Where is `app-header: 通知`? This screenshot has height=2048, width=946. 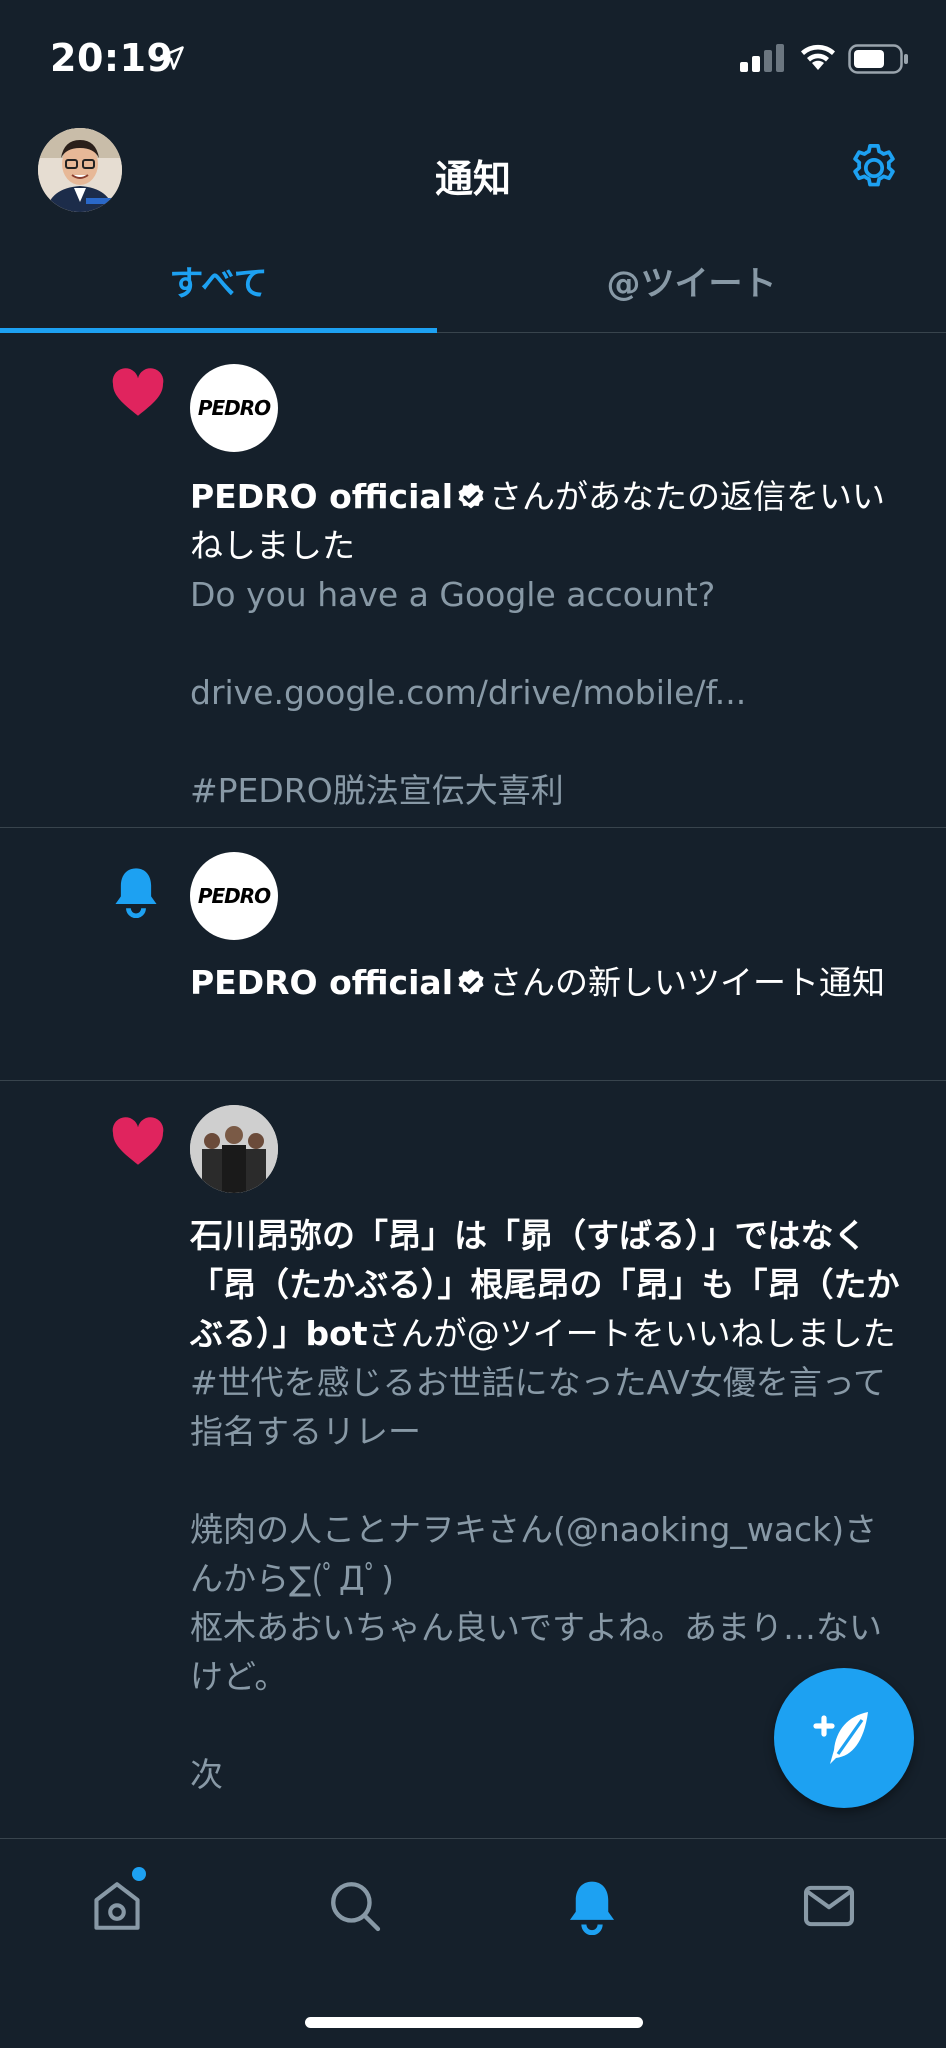
app-header: 通知 is located at coordinates (473, 168).